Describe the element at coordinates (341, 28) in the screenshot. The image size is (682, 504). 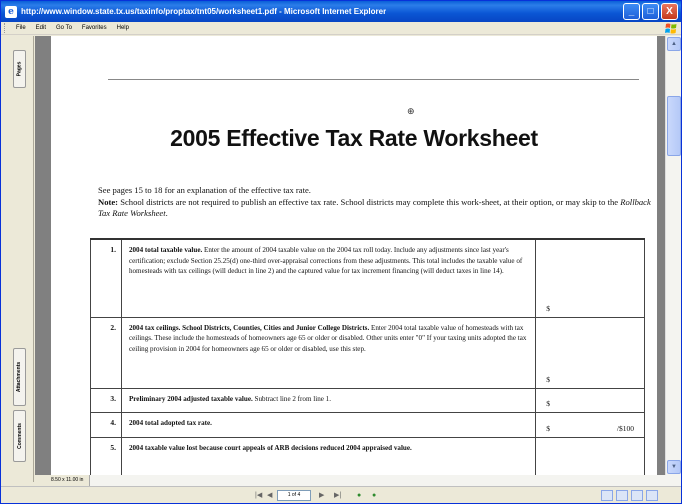
I see `menu-bar: File Edit Go To Favorites Help` at that location.